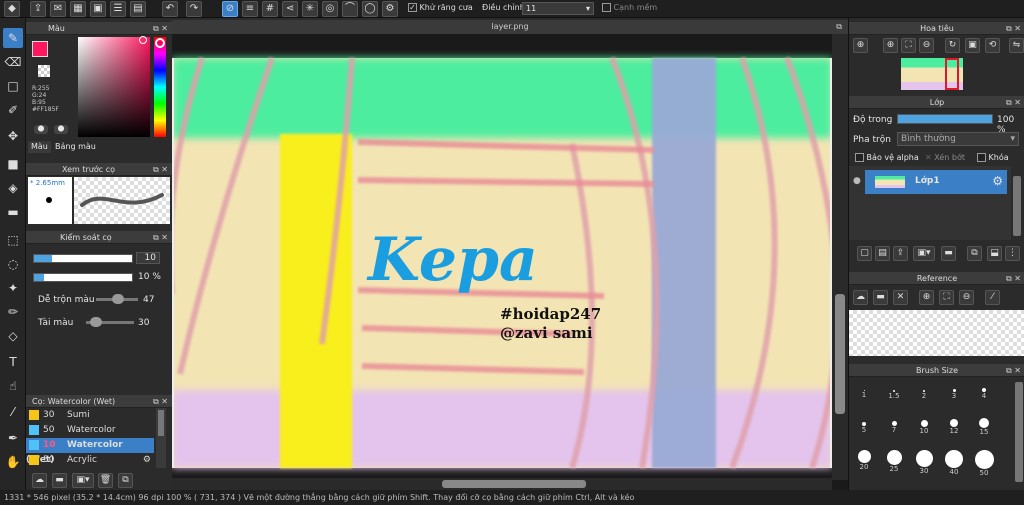 The width and height of the screenshot is (1024, 505). What do you see at coordinates (194, 9) in the screenshot?
I see `redo-icon: ↷` at bounding box center [194, 9].